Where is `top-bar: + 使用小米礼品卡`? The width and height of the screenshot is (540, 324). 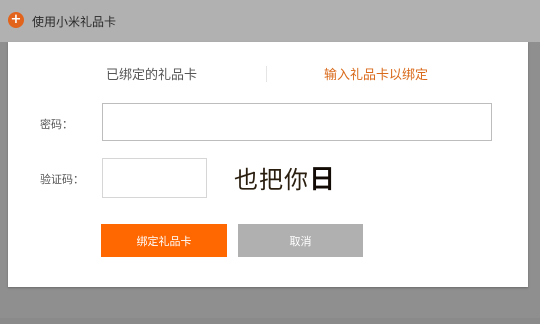
top-bar: + 使用小米礼品卡 is located at coordinates (270, 21).